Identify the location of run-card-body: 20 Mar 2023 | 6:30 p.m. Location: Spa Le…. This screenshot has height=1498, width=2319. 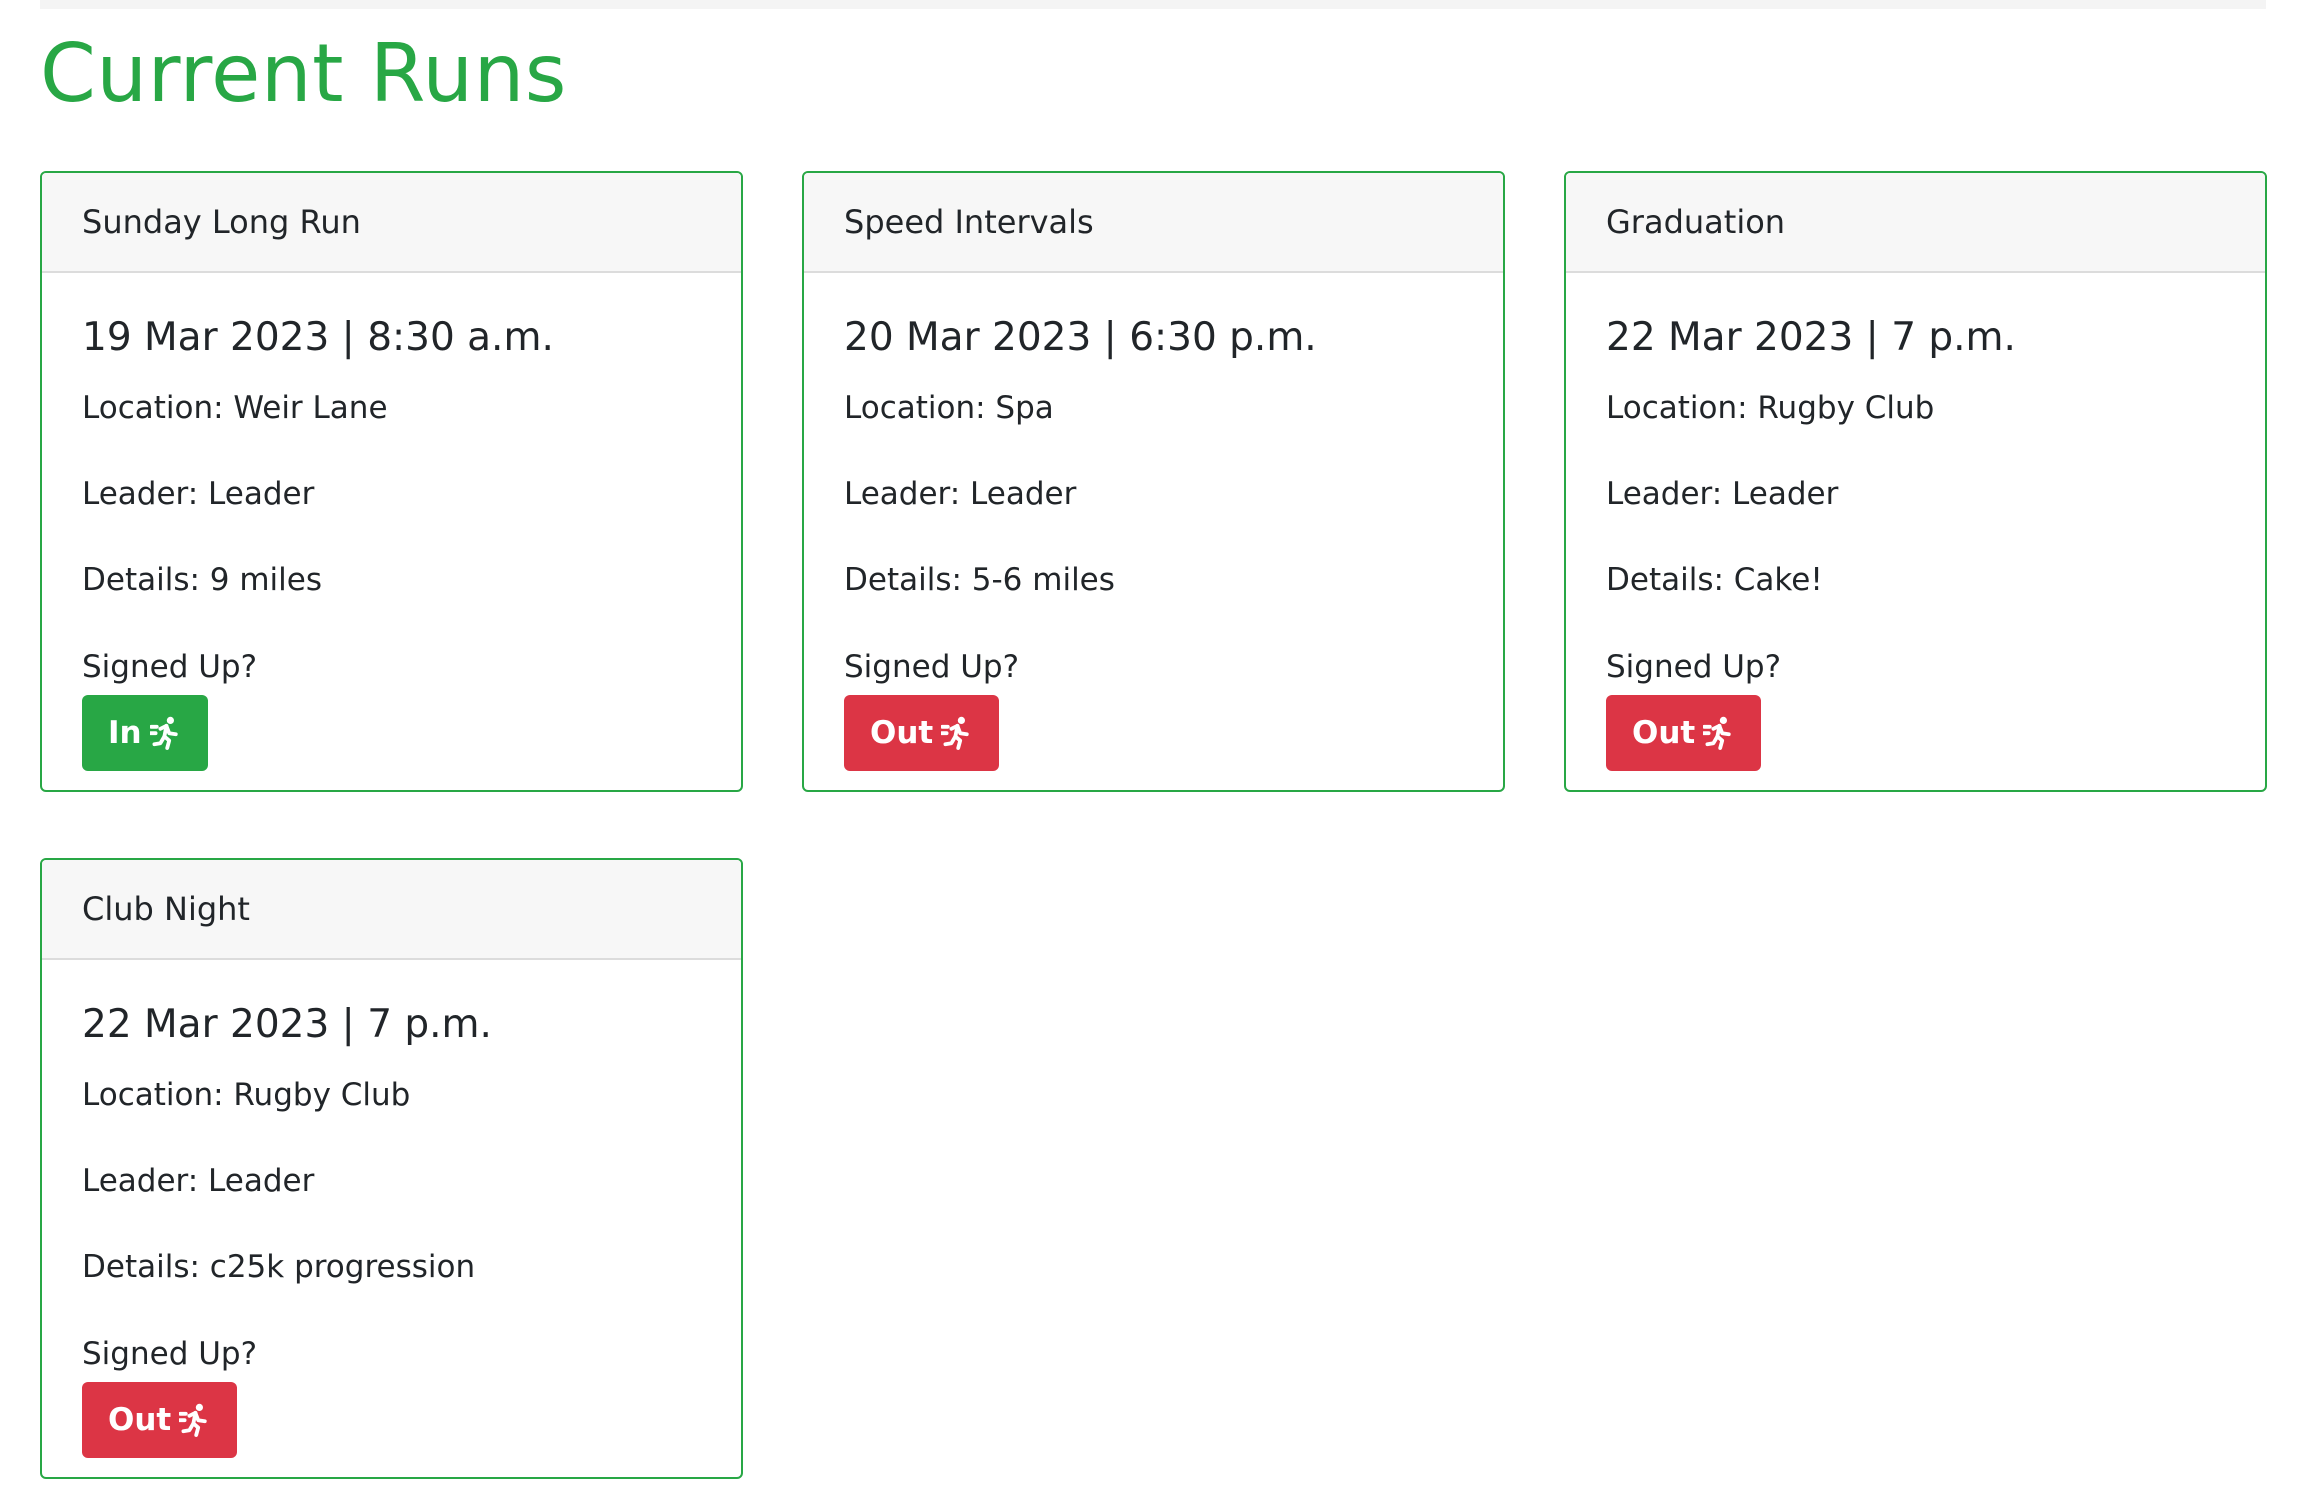
(1153, 522).